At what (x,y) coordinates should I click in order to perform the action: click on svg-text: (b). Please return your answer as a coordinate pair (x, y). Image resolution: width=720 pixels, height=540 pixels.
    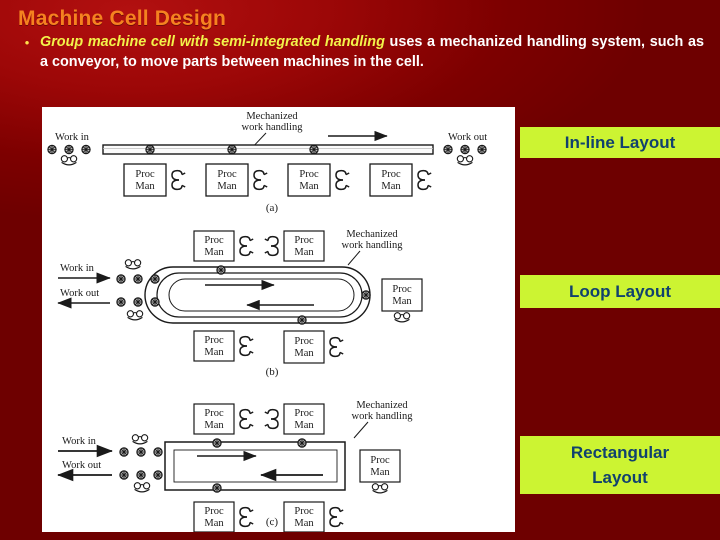
    Looking at the image, I should click on (272, 372).